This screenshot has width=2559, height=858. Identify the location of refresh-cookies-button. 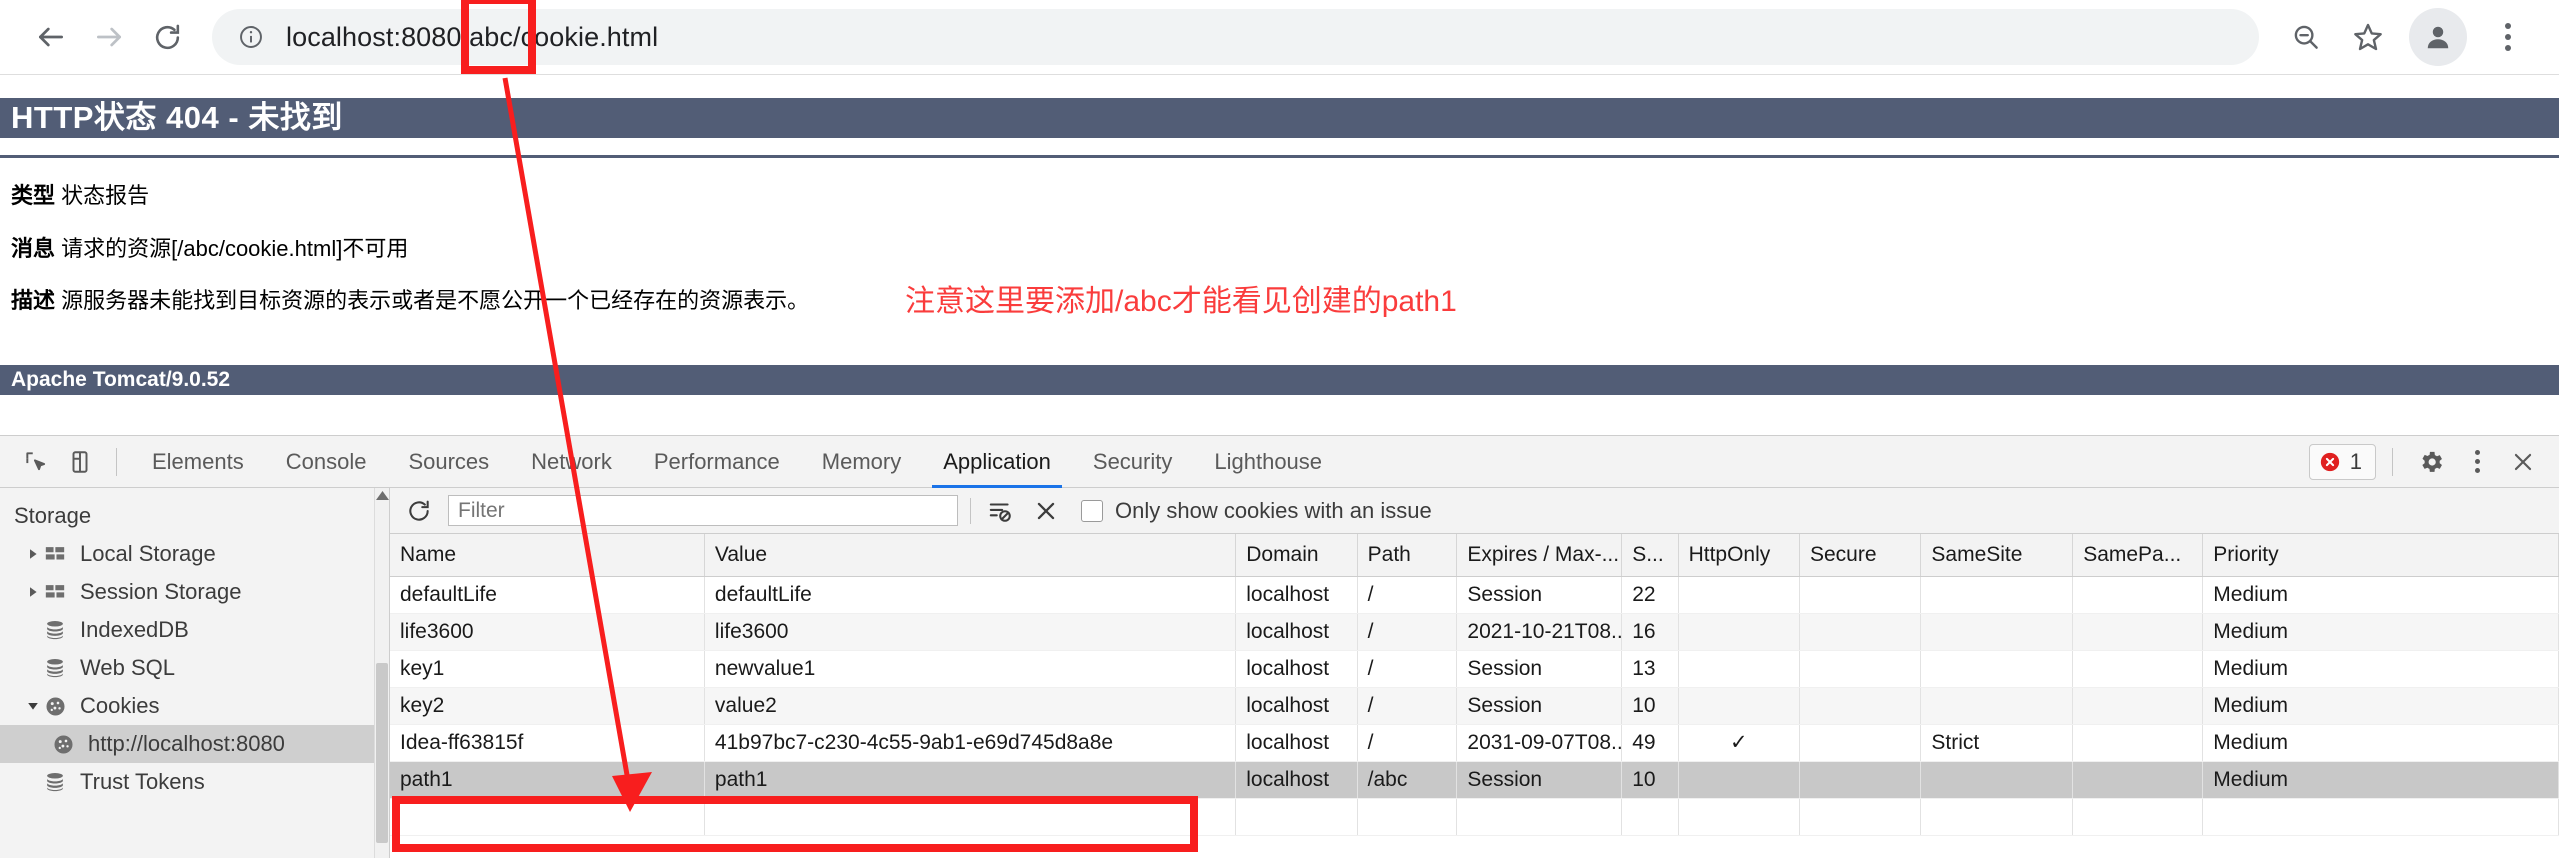
(419, 511).